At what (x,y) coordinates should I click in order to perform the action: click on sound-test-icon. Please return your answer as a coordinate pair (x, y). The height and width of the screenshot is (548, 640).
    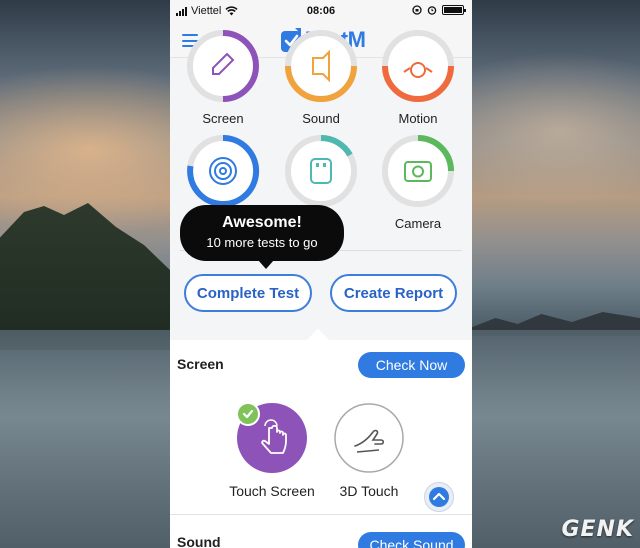
    Looking at the image, I should click on (321, 66).